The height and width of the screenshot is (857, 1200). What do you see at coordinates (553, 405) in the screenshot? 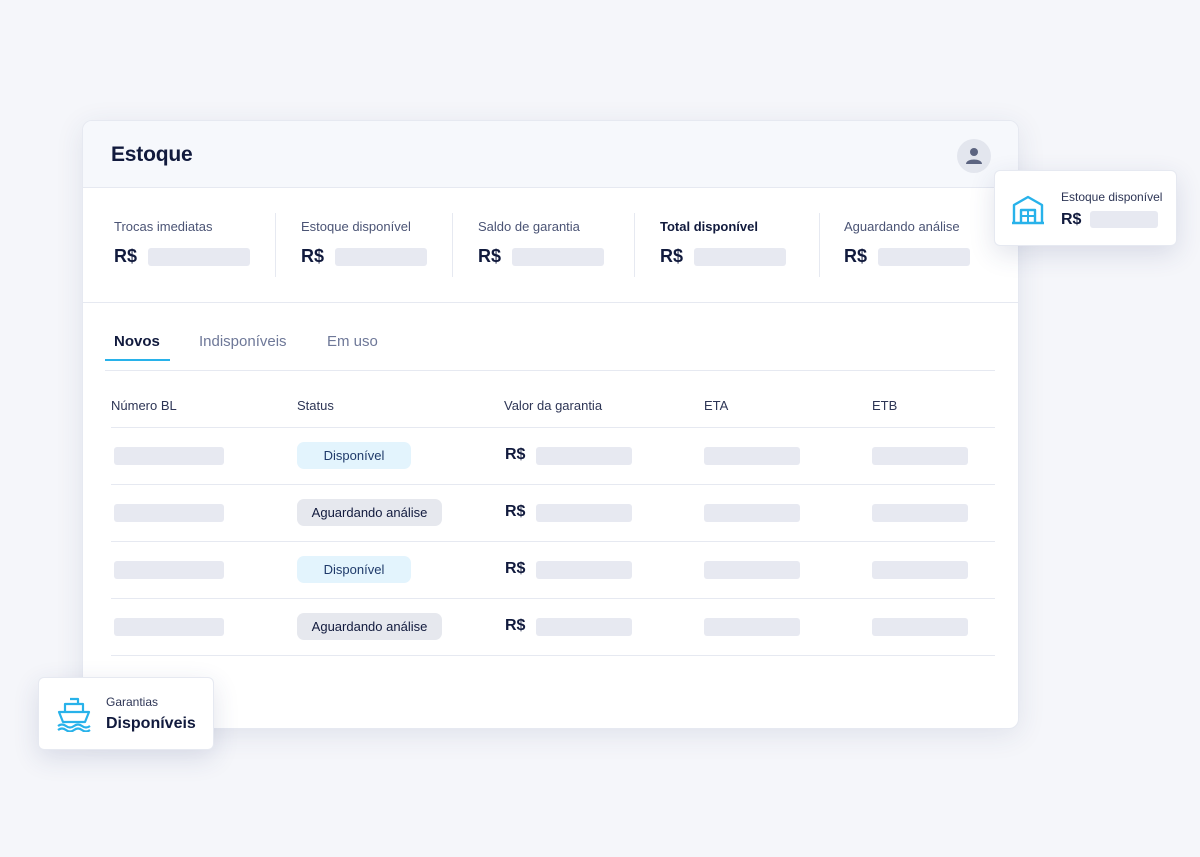
I see `column-header-valor-garantia: Valor da garantia` at bounding box center [553, 405].